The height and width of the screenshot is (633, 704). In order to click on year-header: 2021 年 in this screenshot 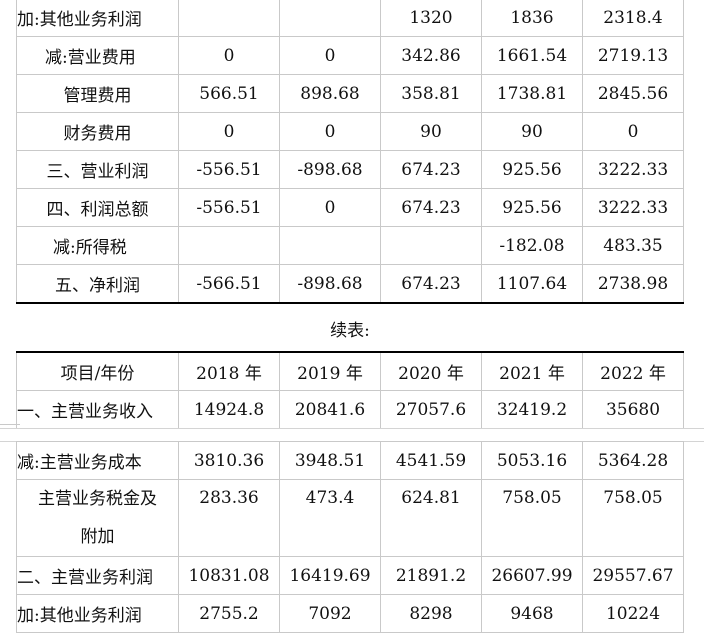, I will do `click(532, 371)`.